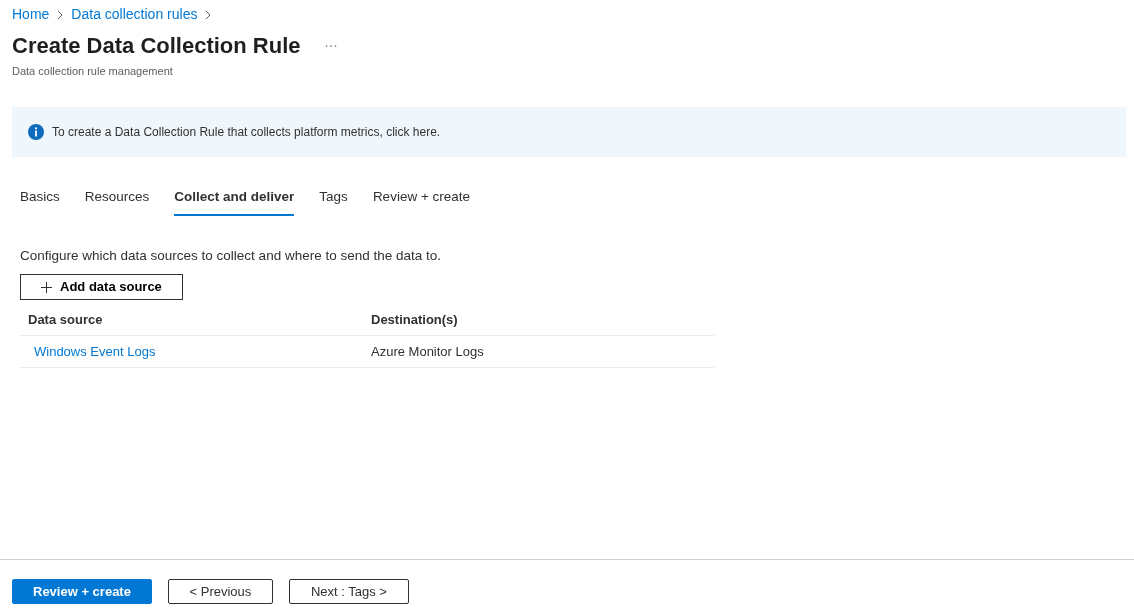 This screenshot has width=1134, height=614. Describe the element at coordinates (65, 319) in the screenshot. I see `column-header: Data source` at that location.